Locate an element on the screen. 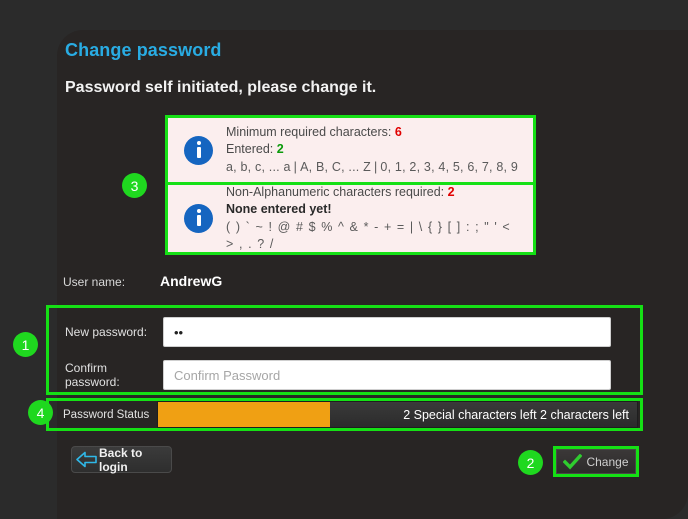  page-title: Change password is located at coordinates (143, 50).